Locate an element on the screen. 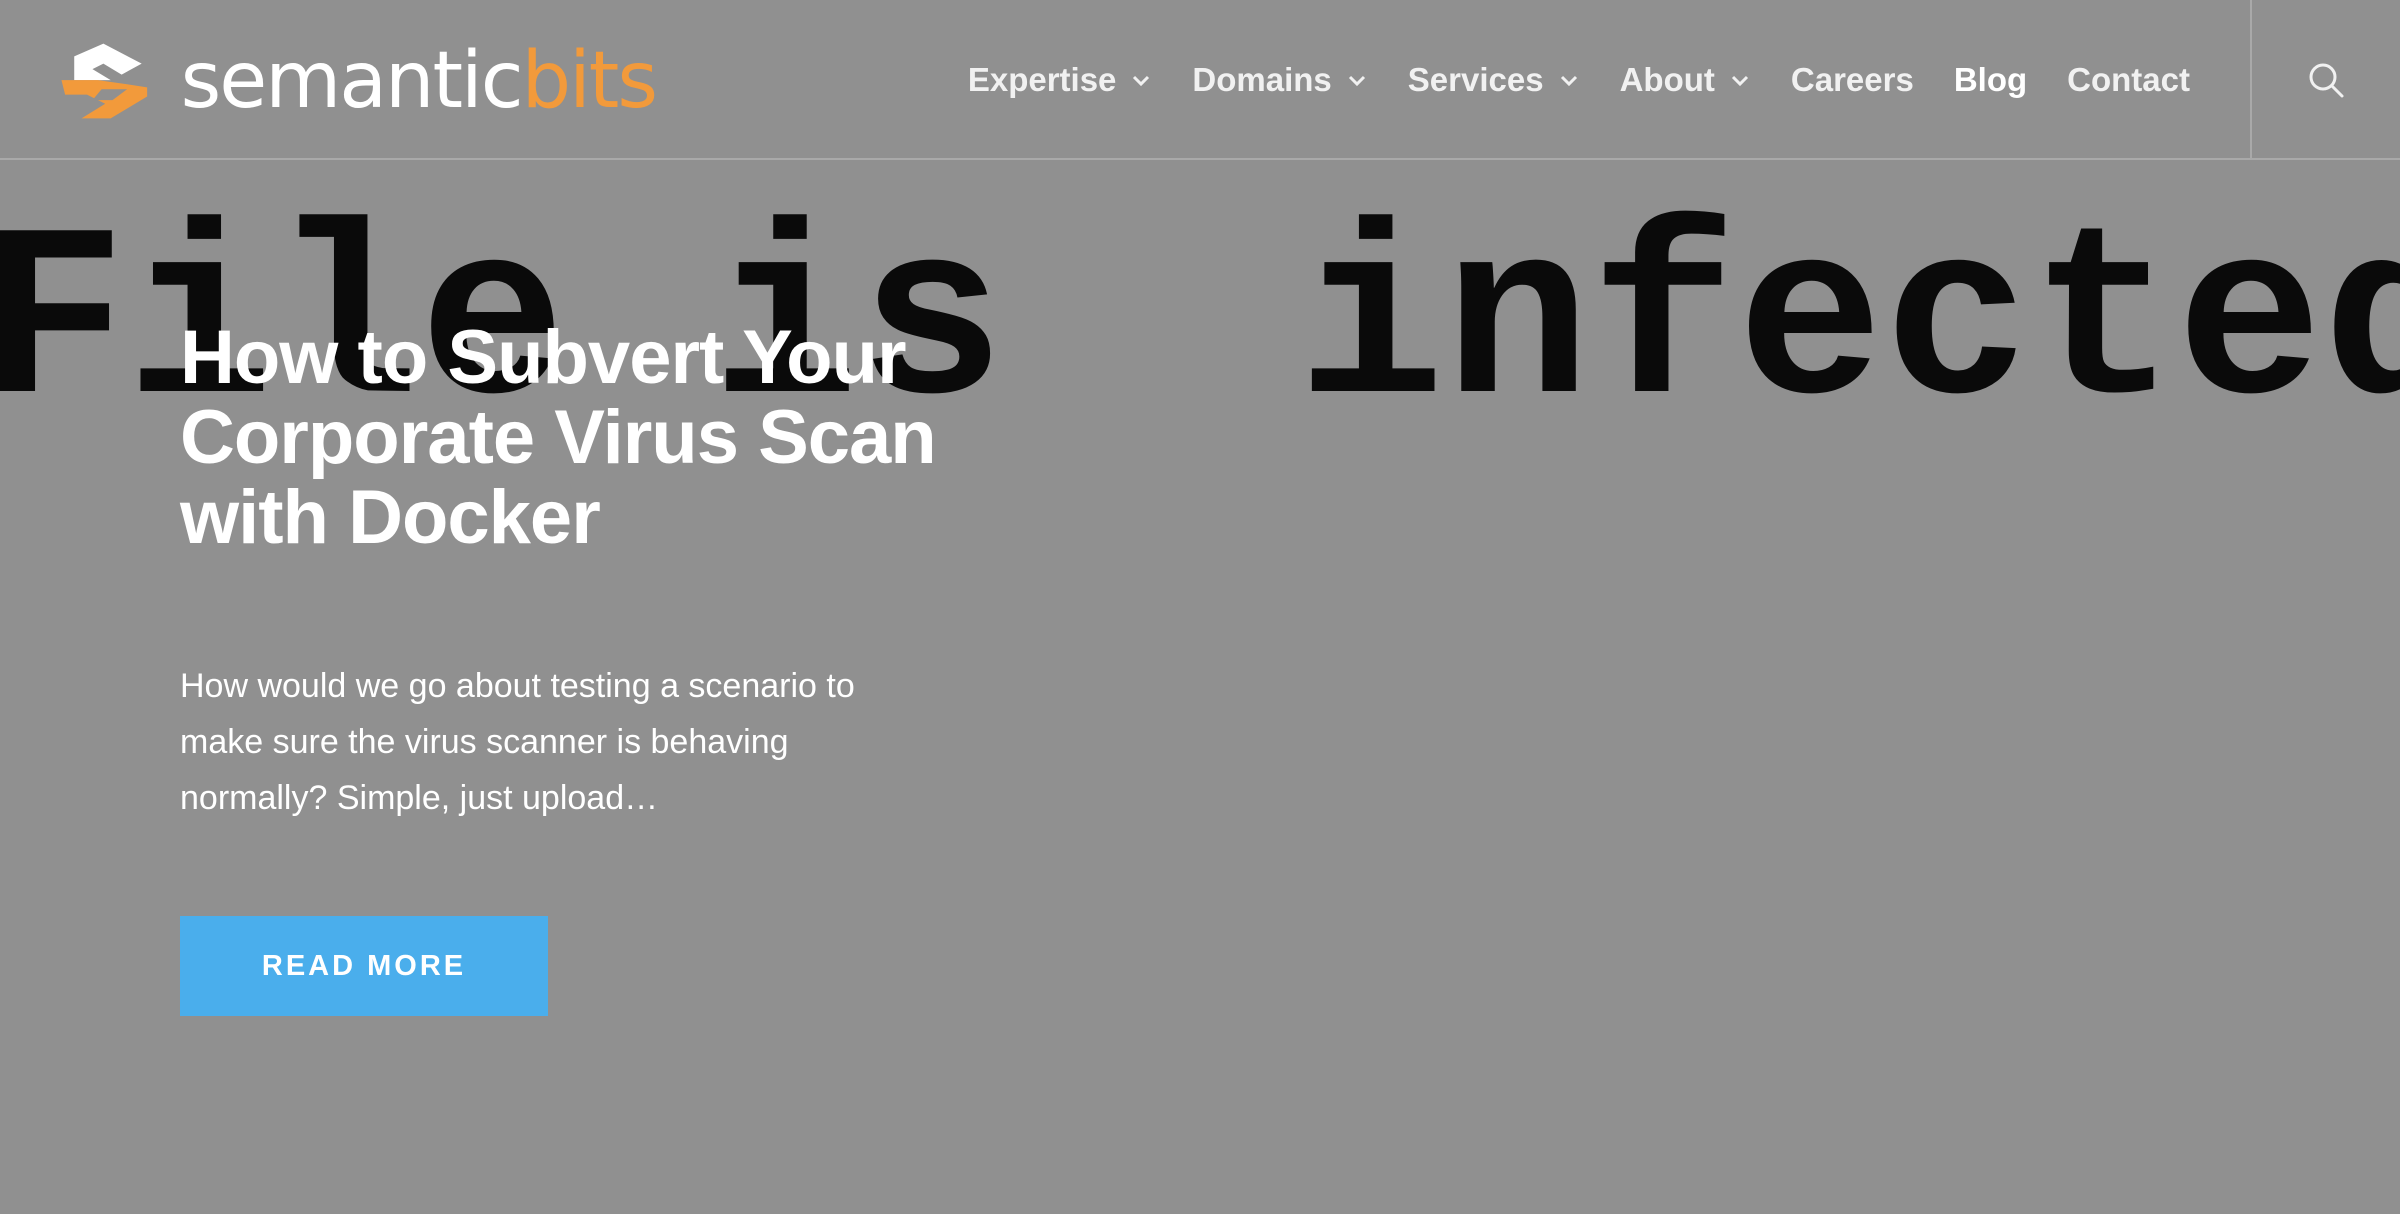 The width and height of the screenshot is (2400, 1214). nav-item-careers: Careers is located at coordinates (1852, 80).